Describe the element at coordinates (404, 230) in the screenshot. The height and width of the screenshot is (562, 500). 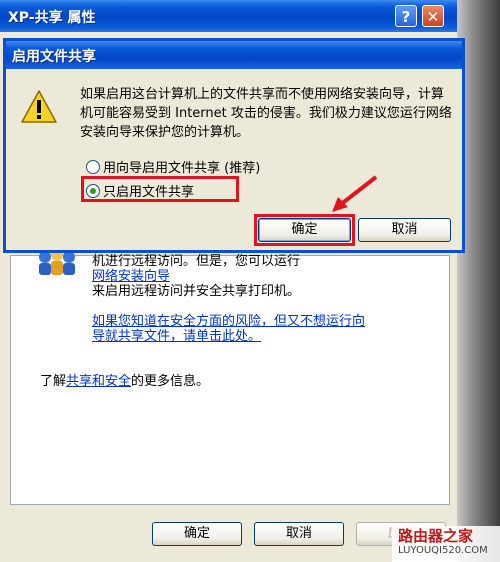
I see `dialog-cancel-button: 取消` at that location.